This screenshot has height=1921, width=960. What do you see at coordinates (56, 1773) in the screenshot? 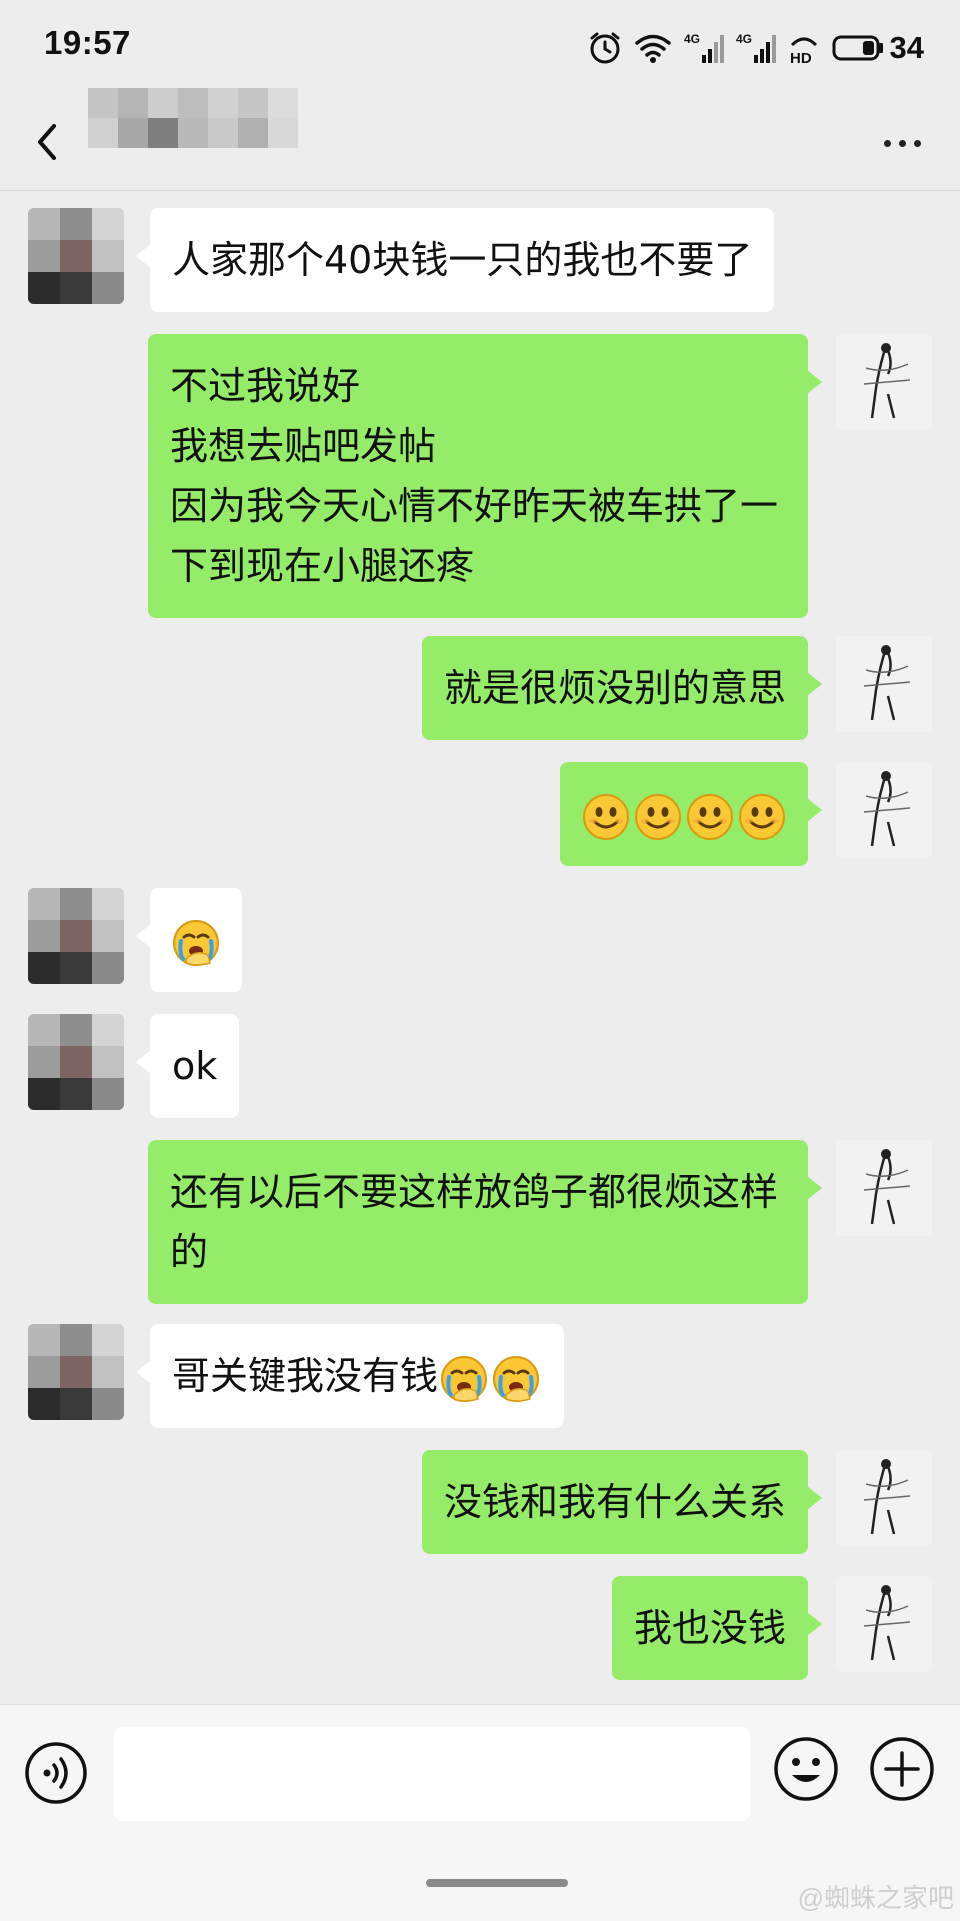
I see `voice-icon` at bounding box center [56, 1773].